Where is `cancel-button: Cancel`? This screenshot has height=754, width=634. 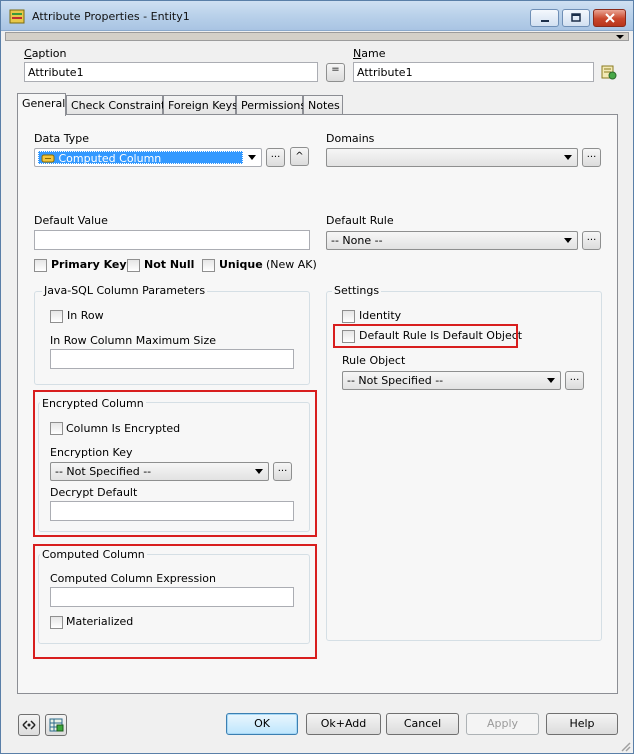 cancel-button: Cancel is located at coordinates (422, 724).